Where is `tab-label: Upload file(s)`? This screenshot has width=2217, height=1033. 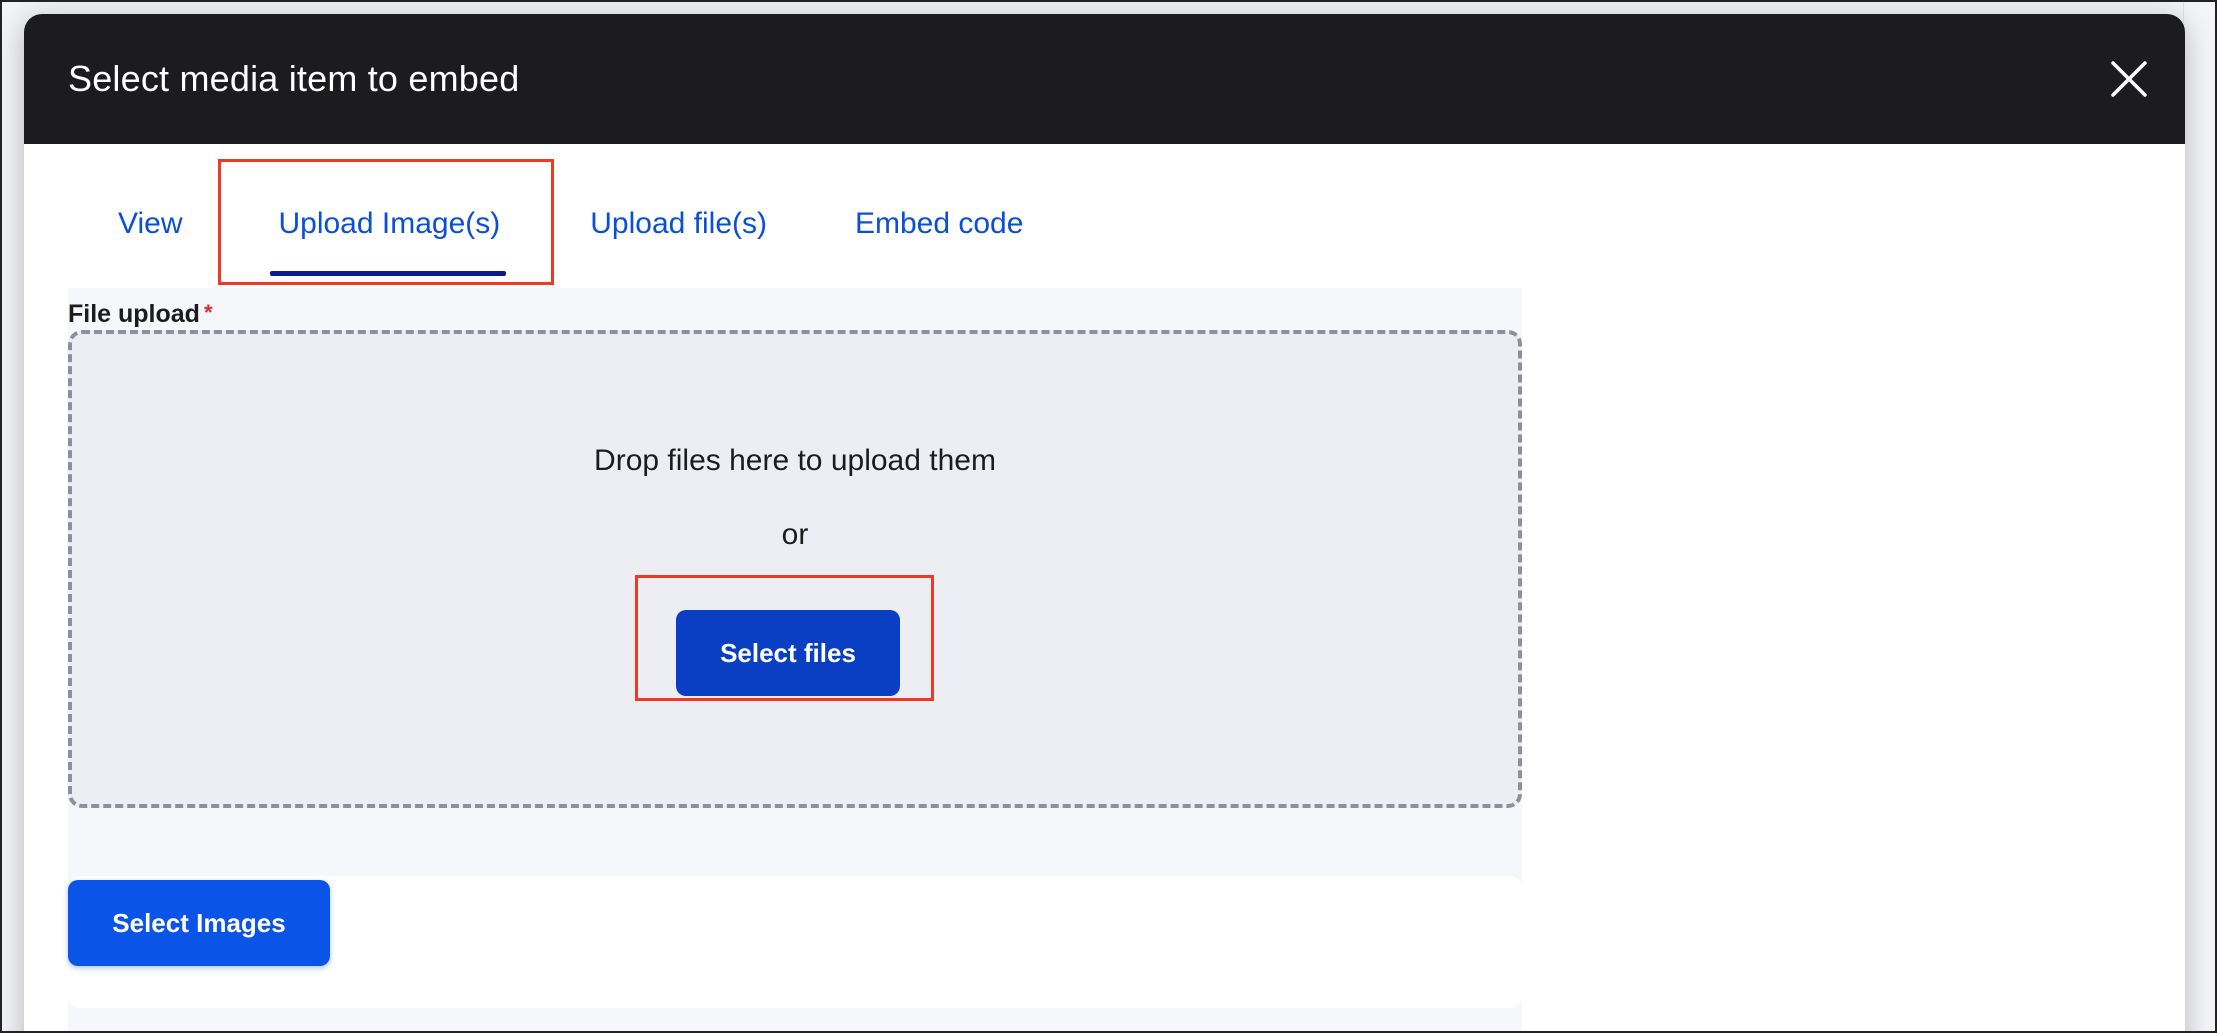
tab-label: Upload file(s) is located at coordinates (678, 223).